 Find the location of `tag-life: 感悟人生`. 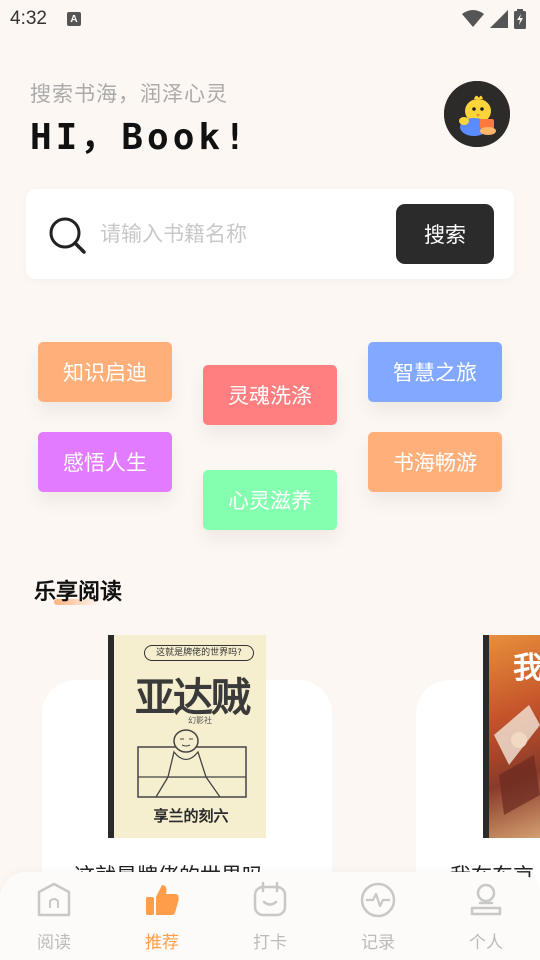

tag-life: 感悟人生 is located at coordinates (105, 462).